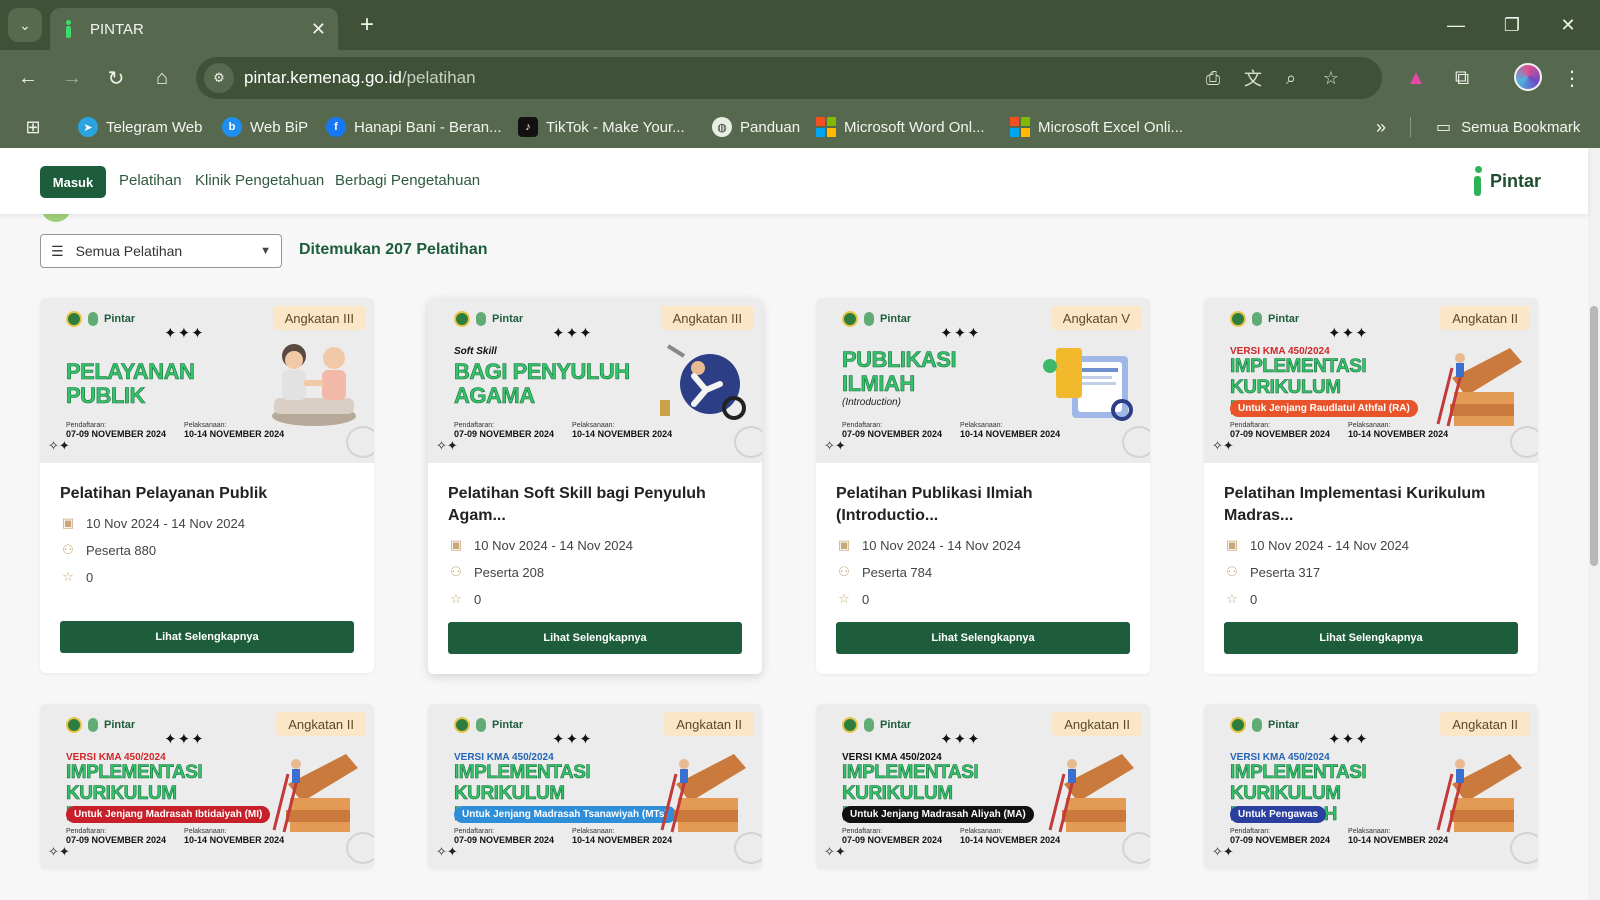  Describe the element at coordinates (194, 29) in the screenshot. I see `tab-pintar: PINTAR ✕` at that location.